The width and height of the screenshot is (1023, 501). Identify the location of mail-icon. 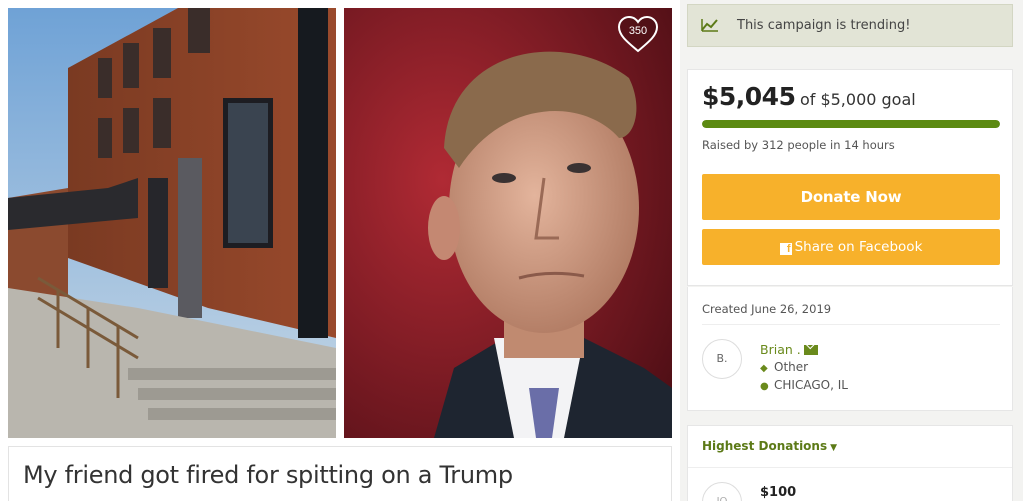
(810, 350).